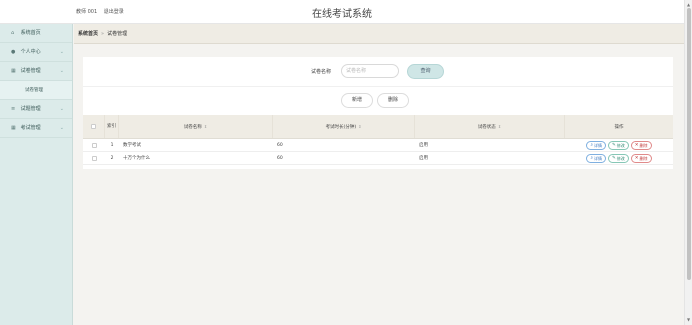  I want to click on row-name: 十万个为什么, so click(136, 158).